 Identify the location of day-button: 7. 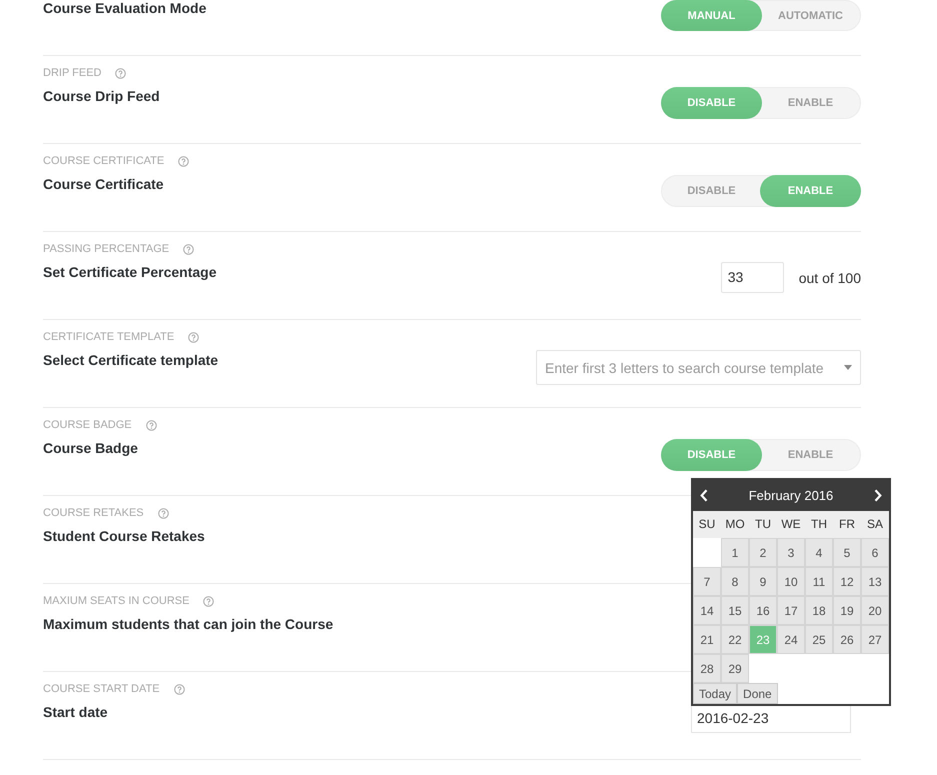
(707, 581).